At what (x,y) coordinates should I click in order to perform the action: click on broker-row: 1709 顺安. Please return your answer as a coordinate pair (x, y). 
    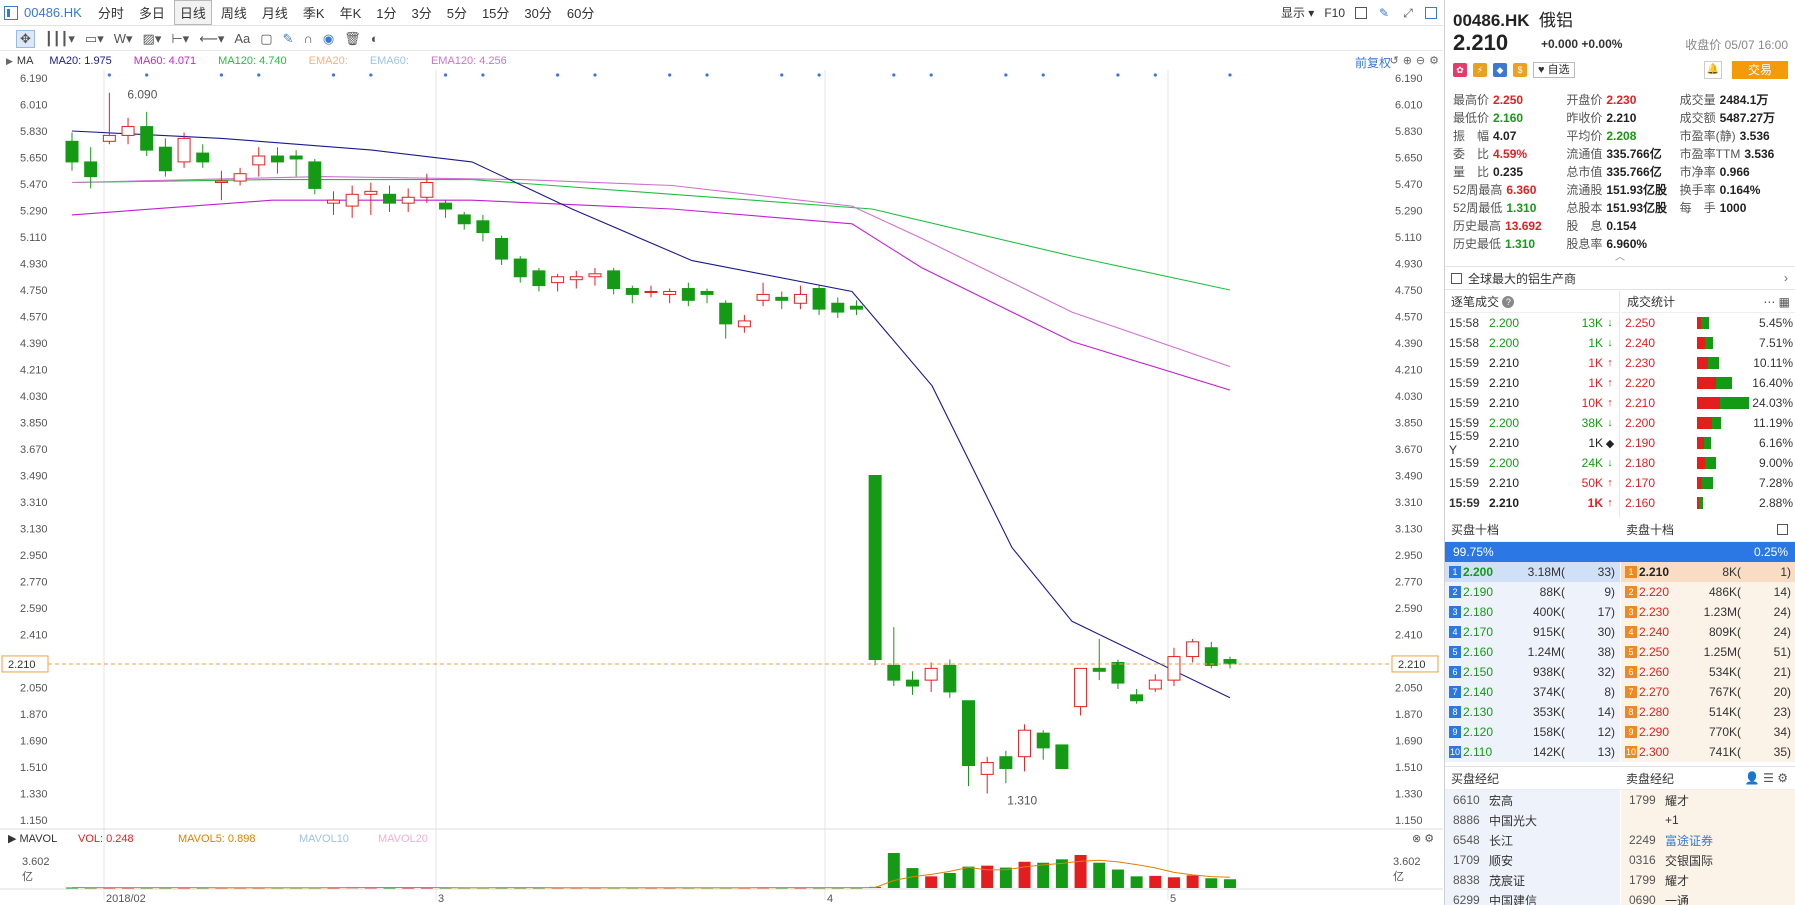
    Looking at the image, I should click on (1532, 860).